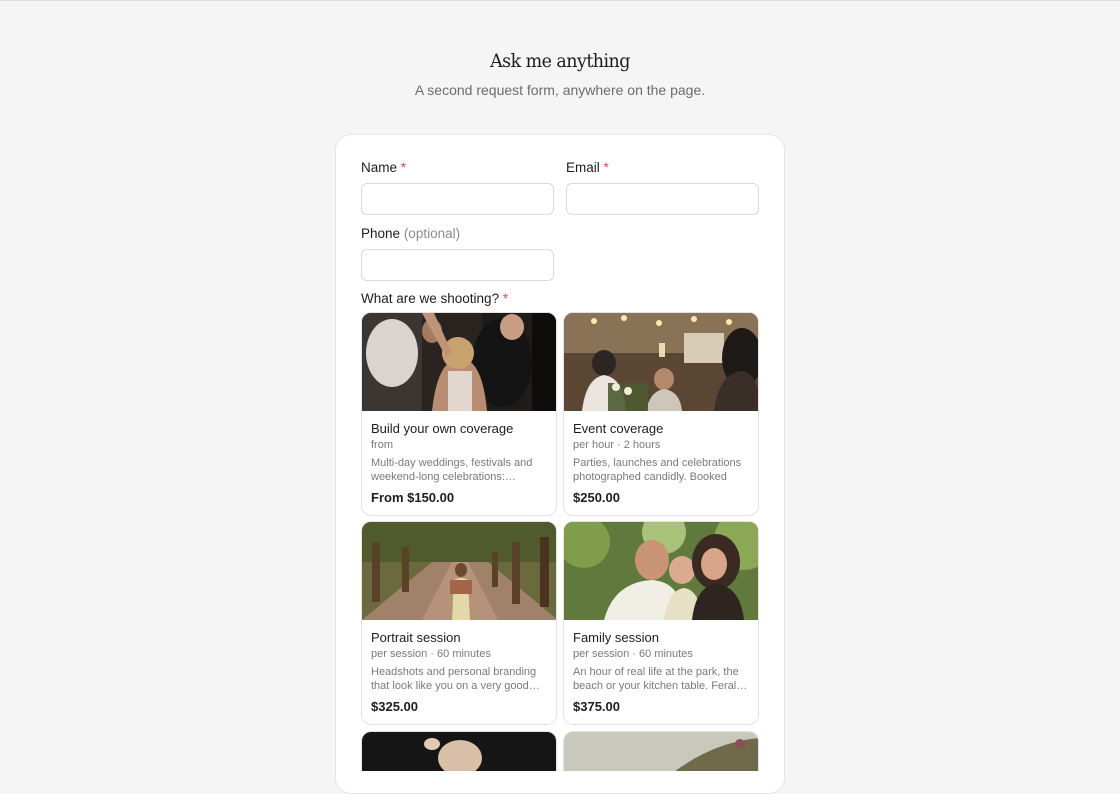 Image resolution: width=1120 pixels, height=794 pixels. What do you see at coordinates (661, 362) in the screenshot?
I see `event-toast-photo` at bounding box center [661, 362].